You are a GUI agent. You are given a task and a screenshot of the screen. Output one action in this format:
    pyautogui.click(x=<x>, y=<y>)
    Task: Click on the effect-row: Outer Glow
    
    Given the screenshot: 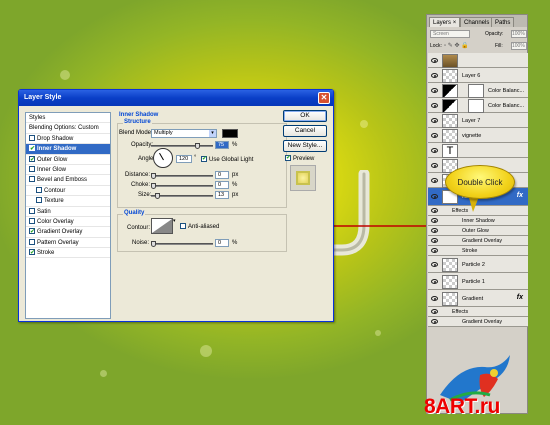 What is the action you would take?
    pyautogui.click(x=478, y=231)
    